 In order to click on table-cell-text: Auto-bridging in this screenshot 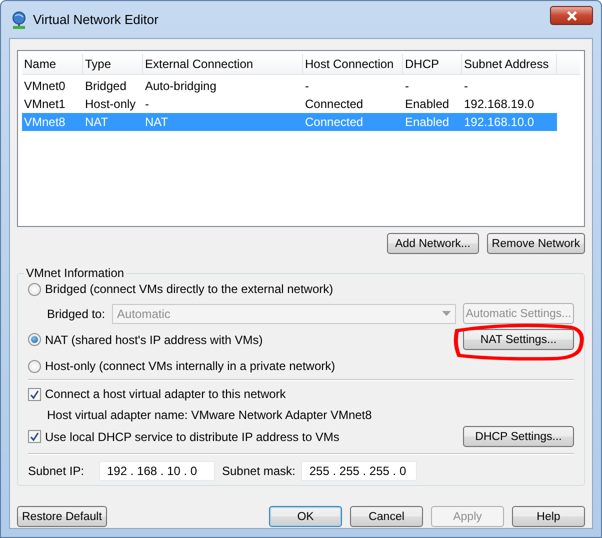, I will do `click(181, 86)`.